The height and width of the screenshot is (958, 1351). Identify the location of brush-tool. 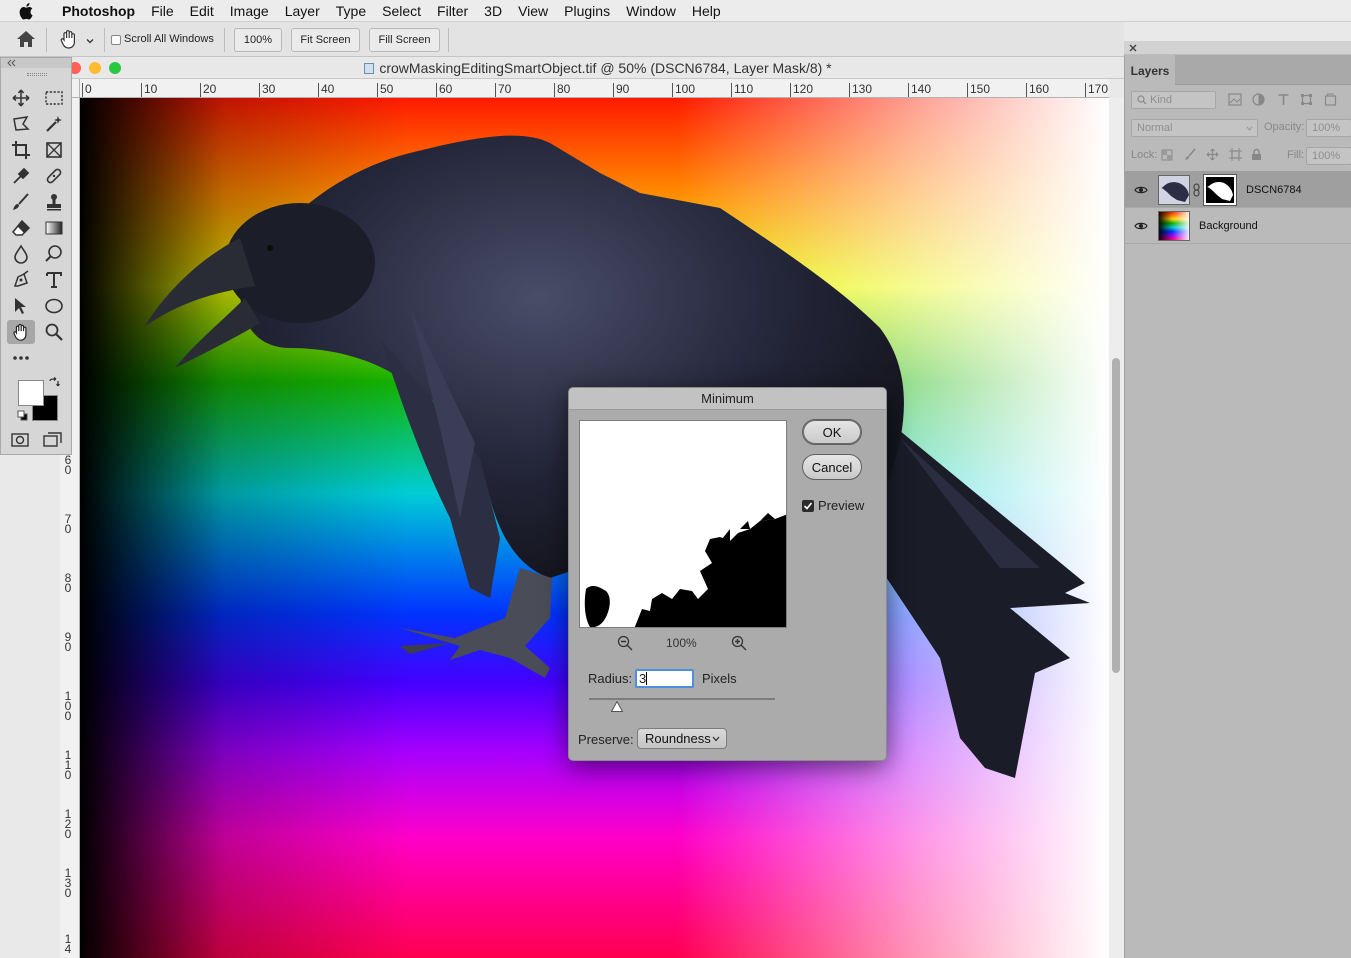
(21, 202).